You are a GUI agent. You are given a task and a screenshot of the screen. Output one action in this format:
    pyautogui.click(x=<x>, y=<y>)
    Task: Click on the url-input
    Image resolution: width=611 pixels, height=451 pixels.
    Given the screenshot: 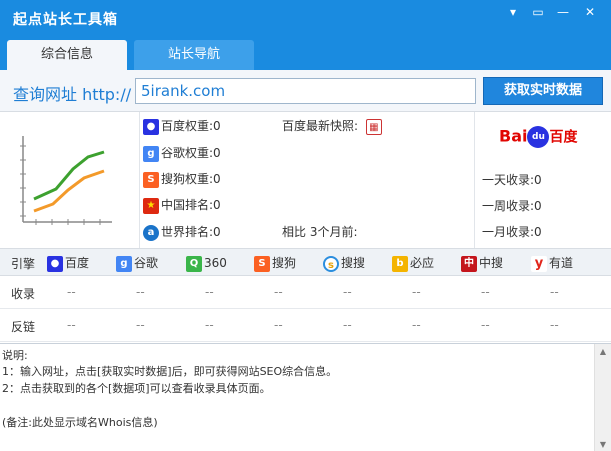 What is the action you would take?
    pyautogui.click(x=305, y=91)
    